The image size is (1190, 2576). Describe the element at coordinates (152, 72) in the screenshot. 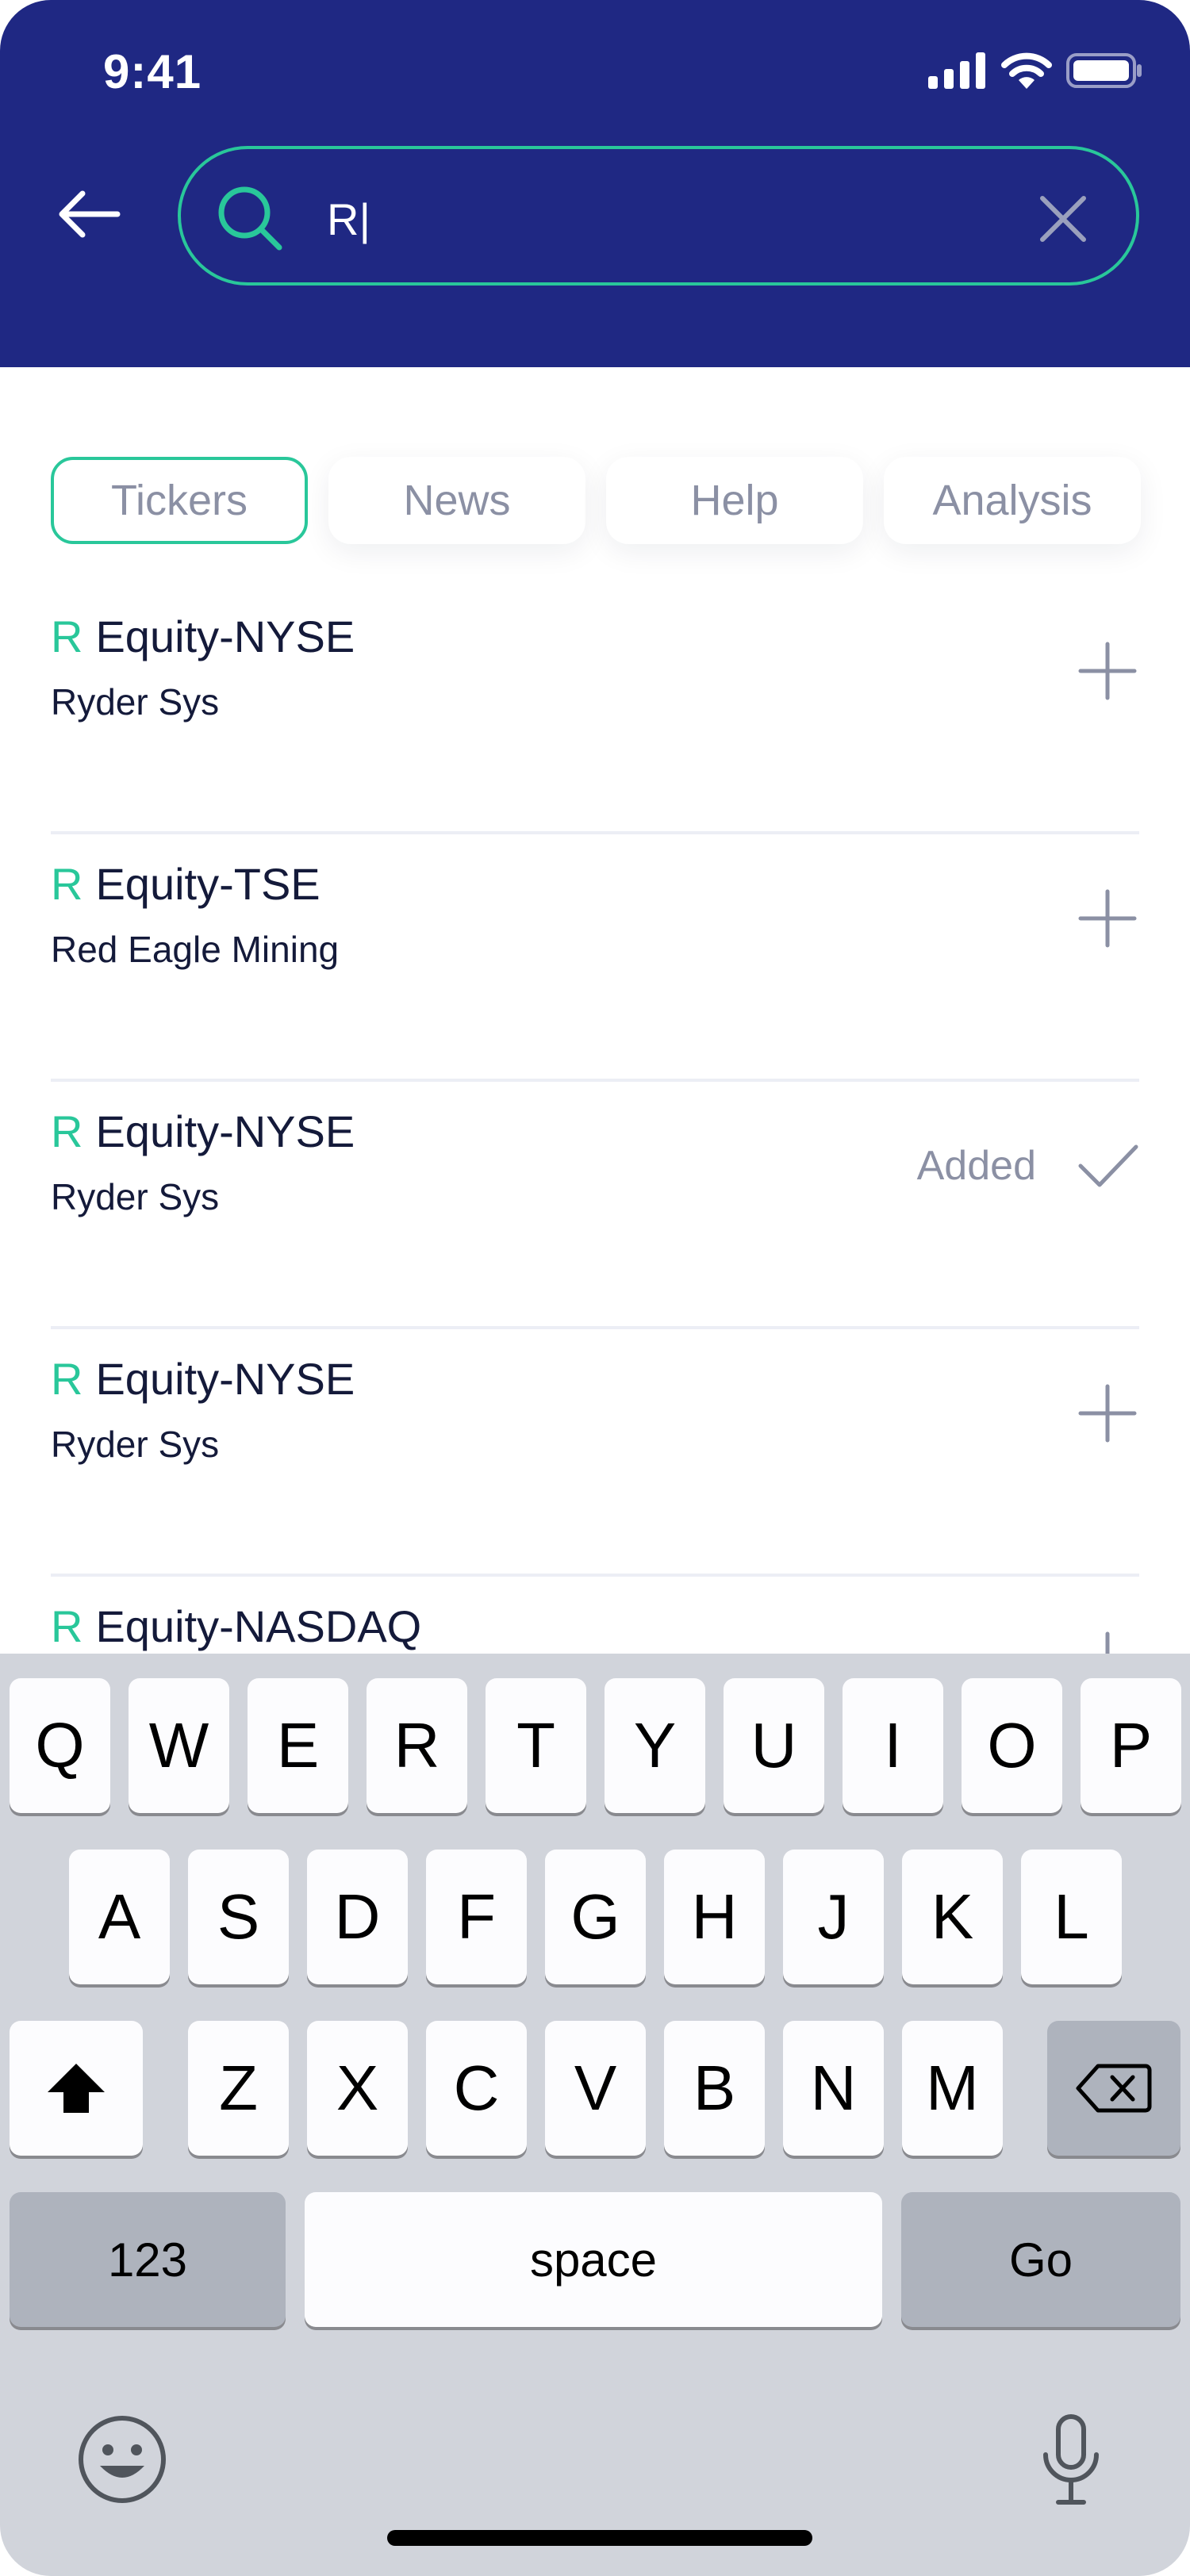

I see `status-time: 9:41` at that location.